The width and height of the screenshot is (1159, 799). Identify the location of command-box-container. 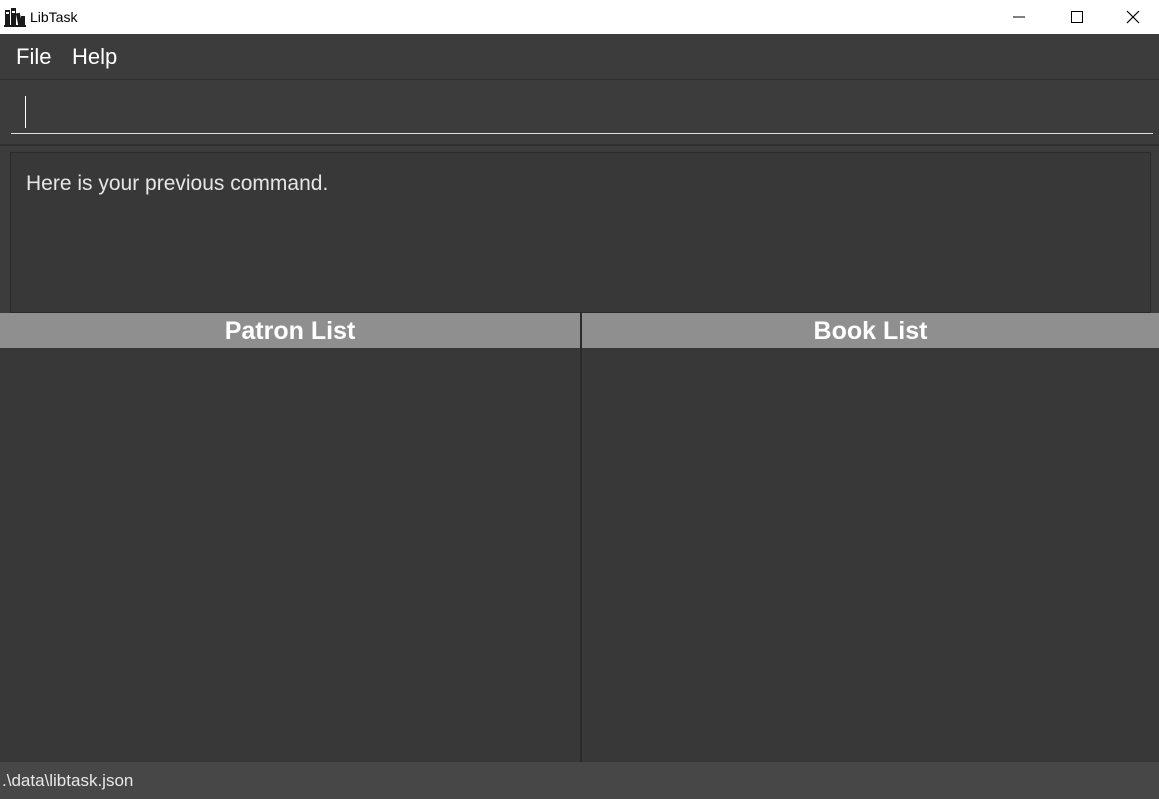
(579, 113).